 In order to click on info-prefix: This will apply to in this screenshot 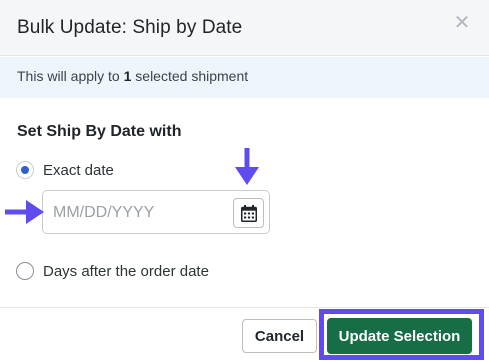, I will do `click(70, 76)`.